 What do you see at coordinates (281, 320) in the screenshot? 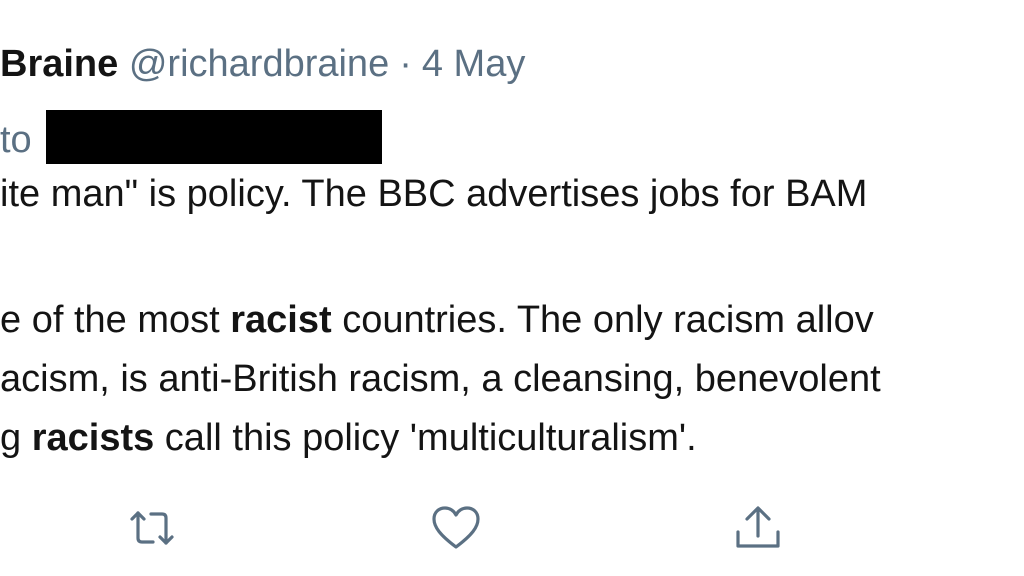
I see `highlighted-keyword: racist` at bounding box center [281, 320].